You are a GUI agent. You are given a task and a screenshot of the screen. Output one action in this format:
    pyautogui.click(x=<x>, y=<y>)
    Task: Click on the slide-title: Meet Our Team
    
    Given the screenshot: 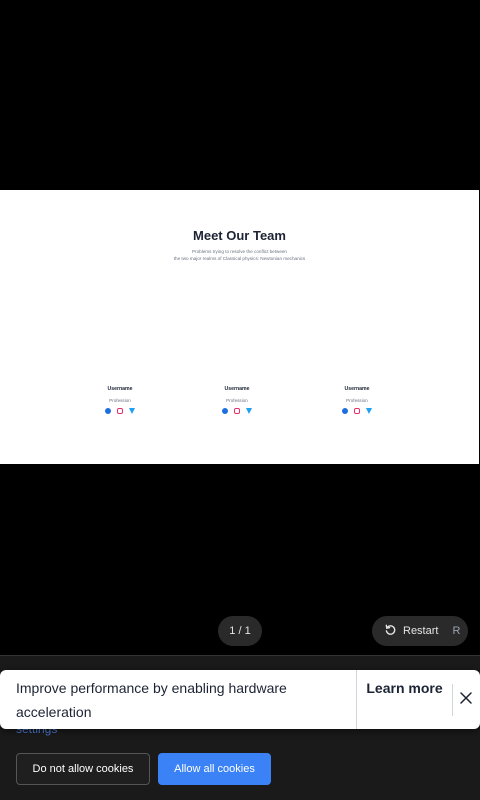 What is the action you would take?
    pyautogui.click(x=239, y=235)
    